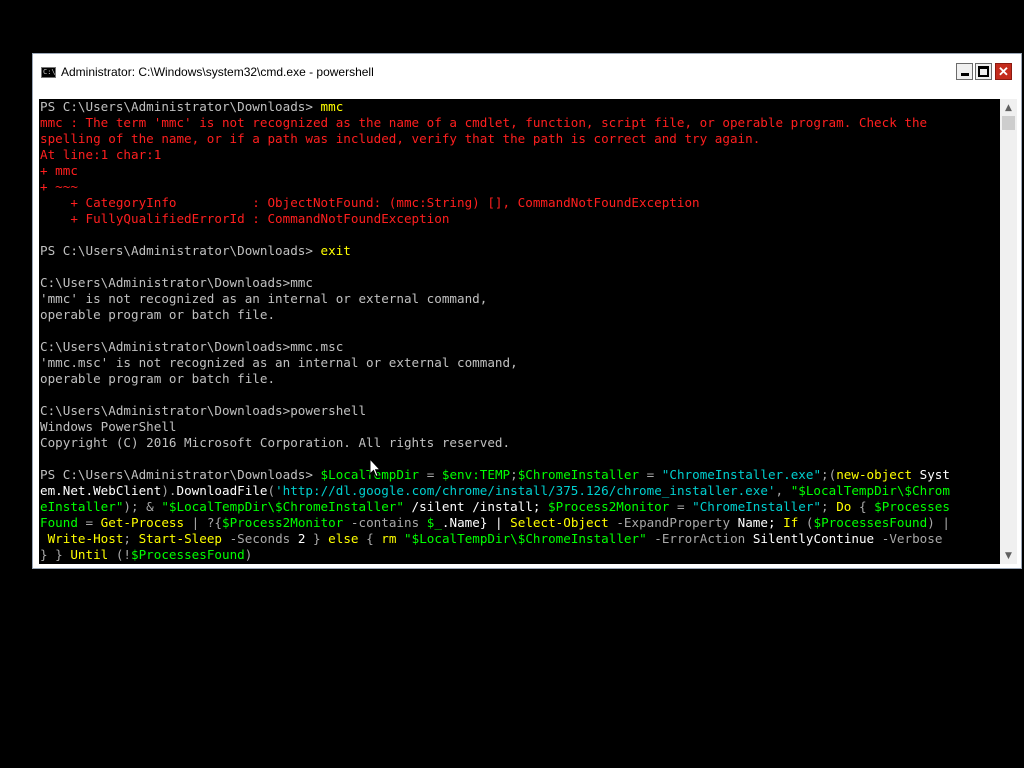  What do you see at coordinates (317, 538) in the screenshot?
I see `console-text: }` at bounding box center [317, 538].